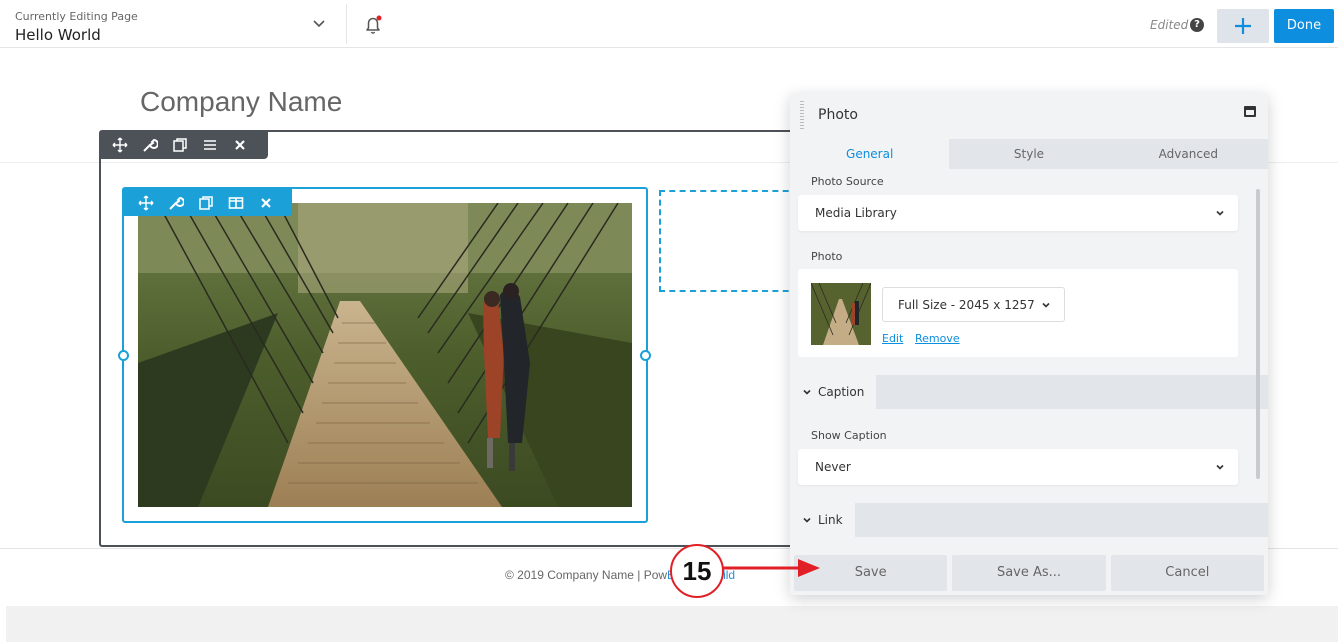 Image resolution: width=1338 pixels, height=642 pixels. What do you see at coordinates (241, 101) in the screenshot?
I see `site-title: Company Name` at bounding box center [241, 101].